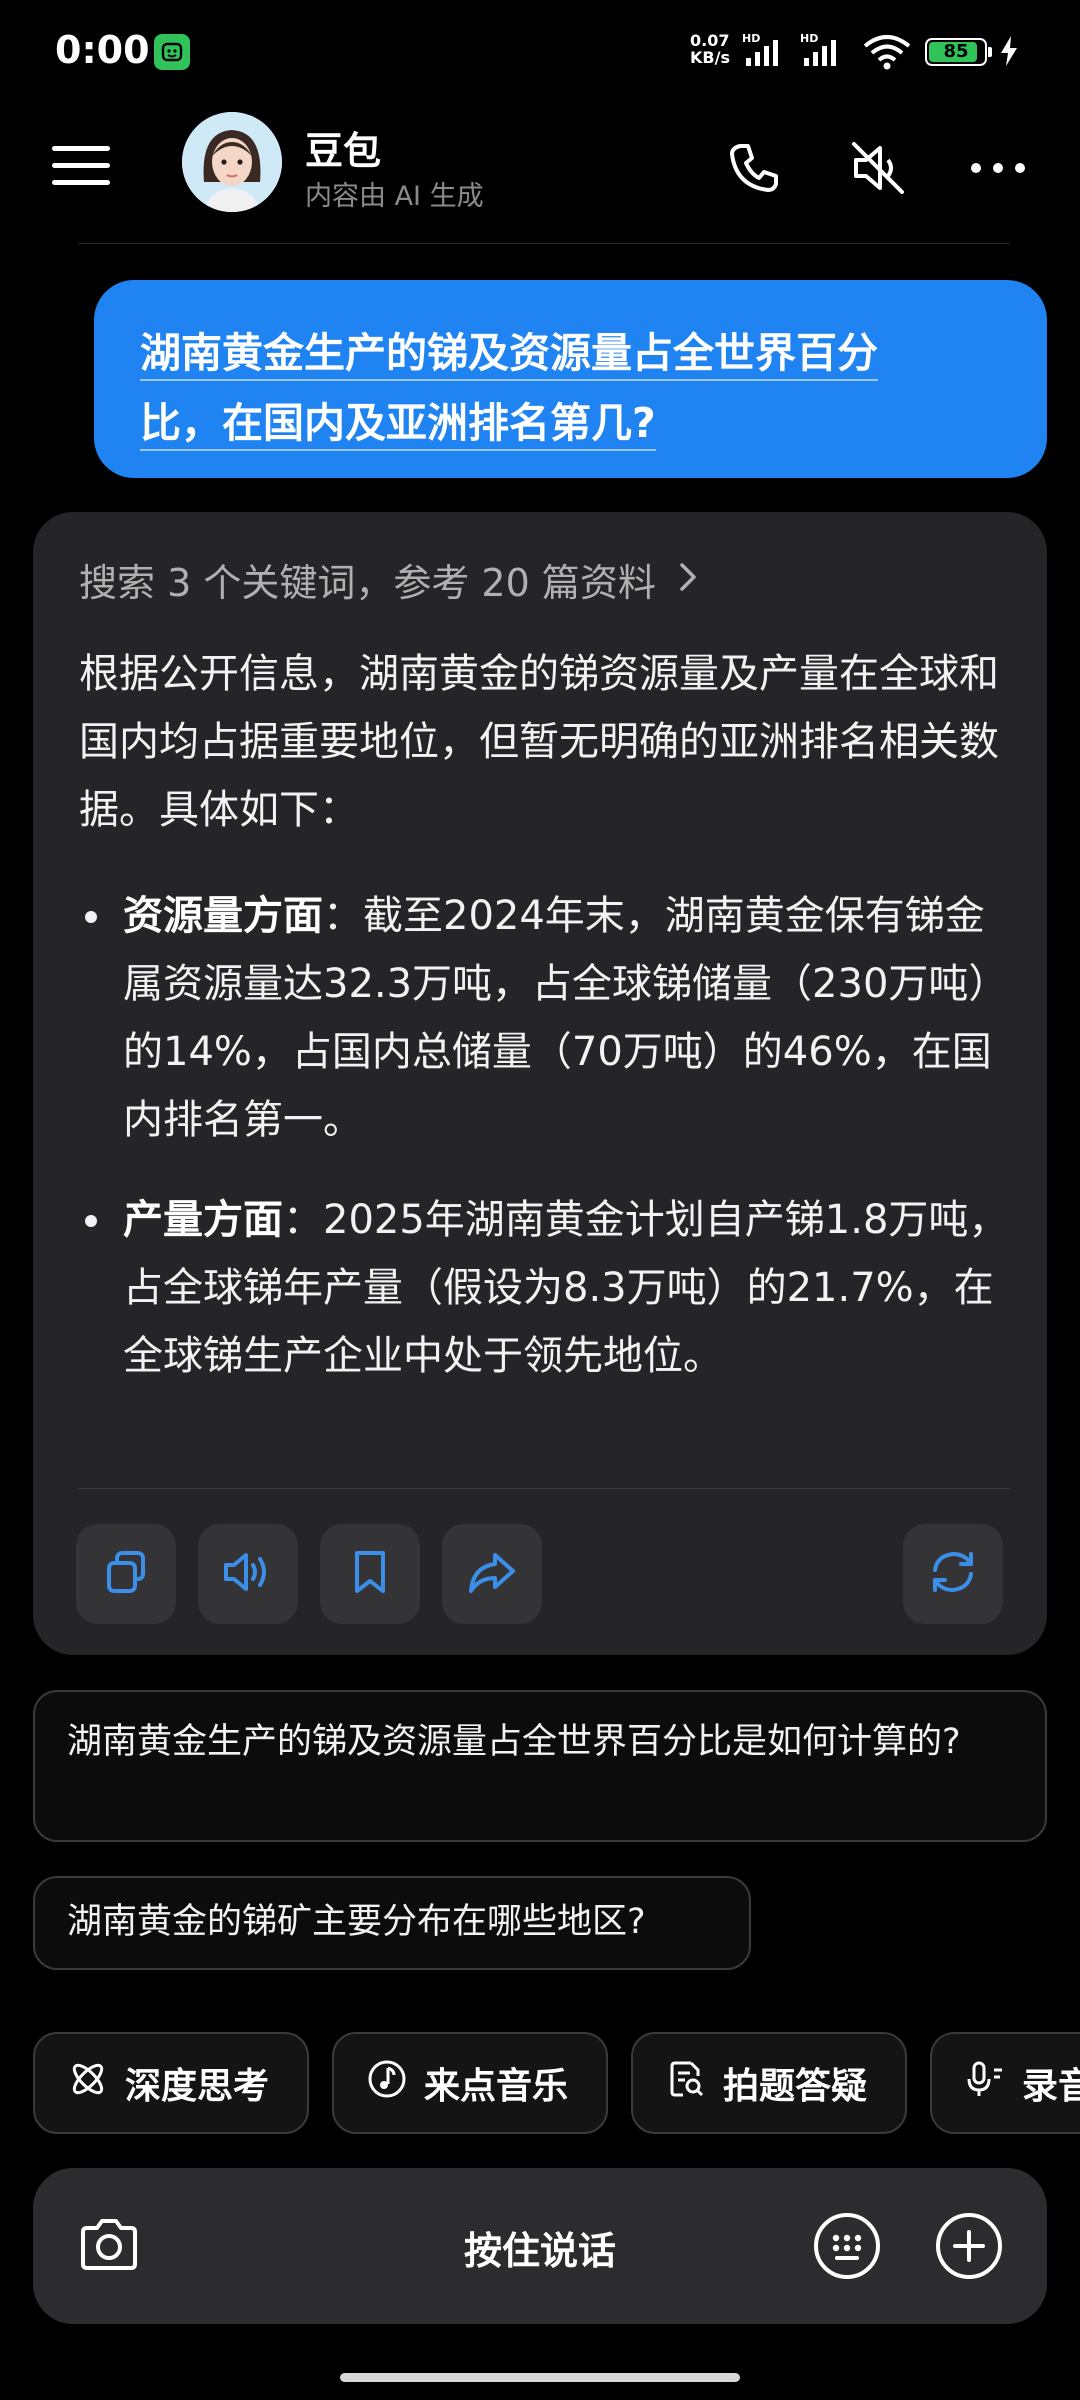  What do you see at coordinates (570, 388) in the screenshot?
I see `user-message-text: 湖南黄金生产的锑及资源量占全世界百分 比，在国内及亚洲排名第几?` at bounding box center [570, 388].